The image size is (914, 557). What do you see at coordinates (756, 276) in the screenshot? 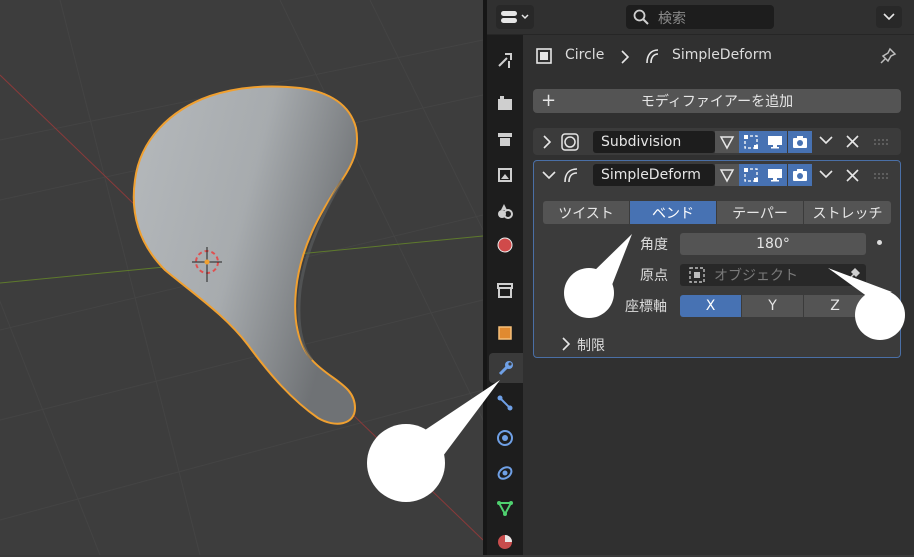
I see `origin-placeholder: オブジェクト` at bounding box center [756, 276].